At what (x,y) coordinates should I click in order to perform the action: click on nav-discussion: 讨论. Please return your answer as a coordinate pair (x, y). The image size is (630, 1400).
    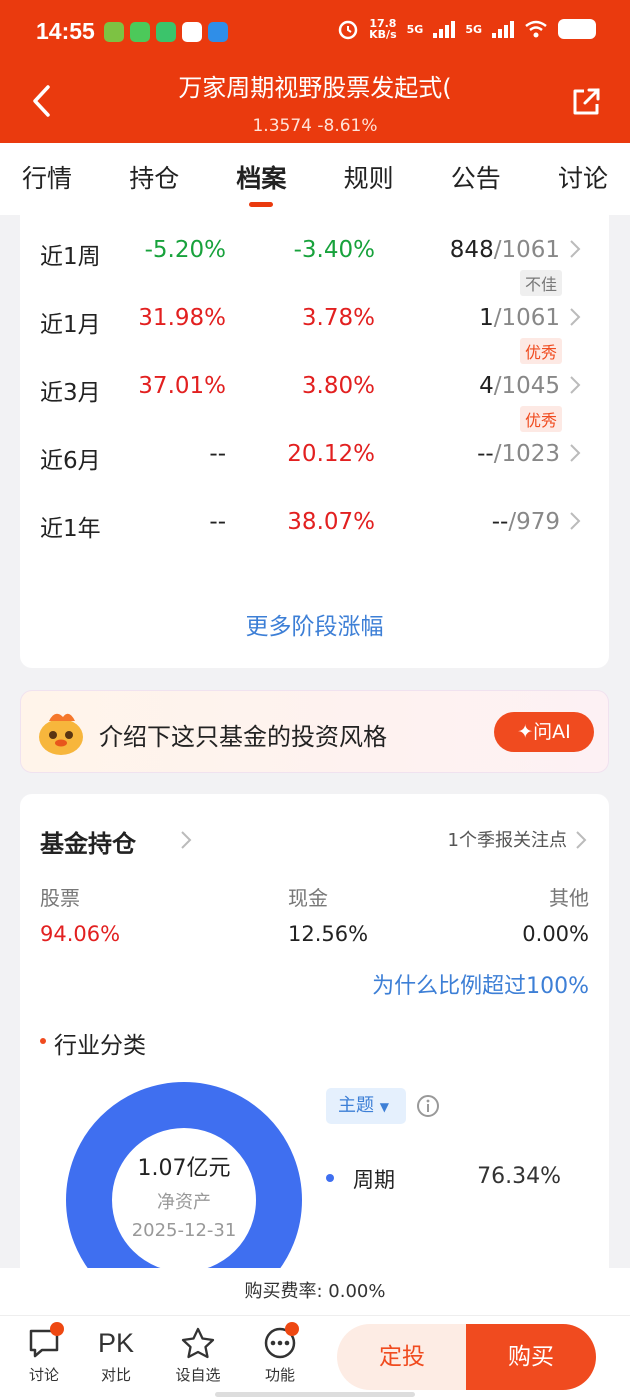
    Looking at the image, I should click on (44, 1355).